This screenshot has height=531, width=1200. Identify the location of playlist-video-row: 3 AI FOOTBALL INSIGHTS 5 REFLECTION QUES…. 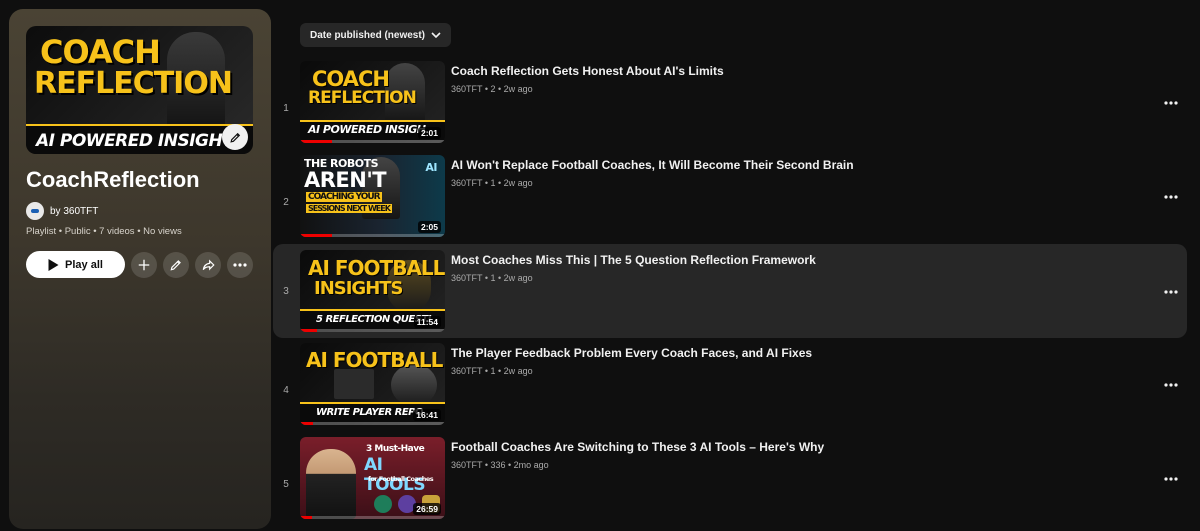
(730, 291).